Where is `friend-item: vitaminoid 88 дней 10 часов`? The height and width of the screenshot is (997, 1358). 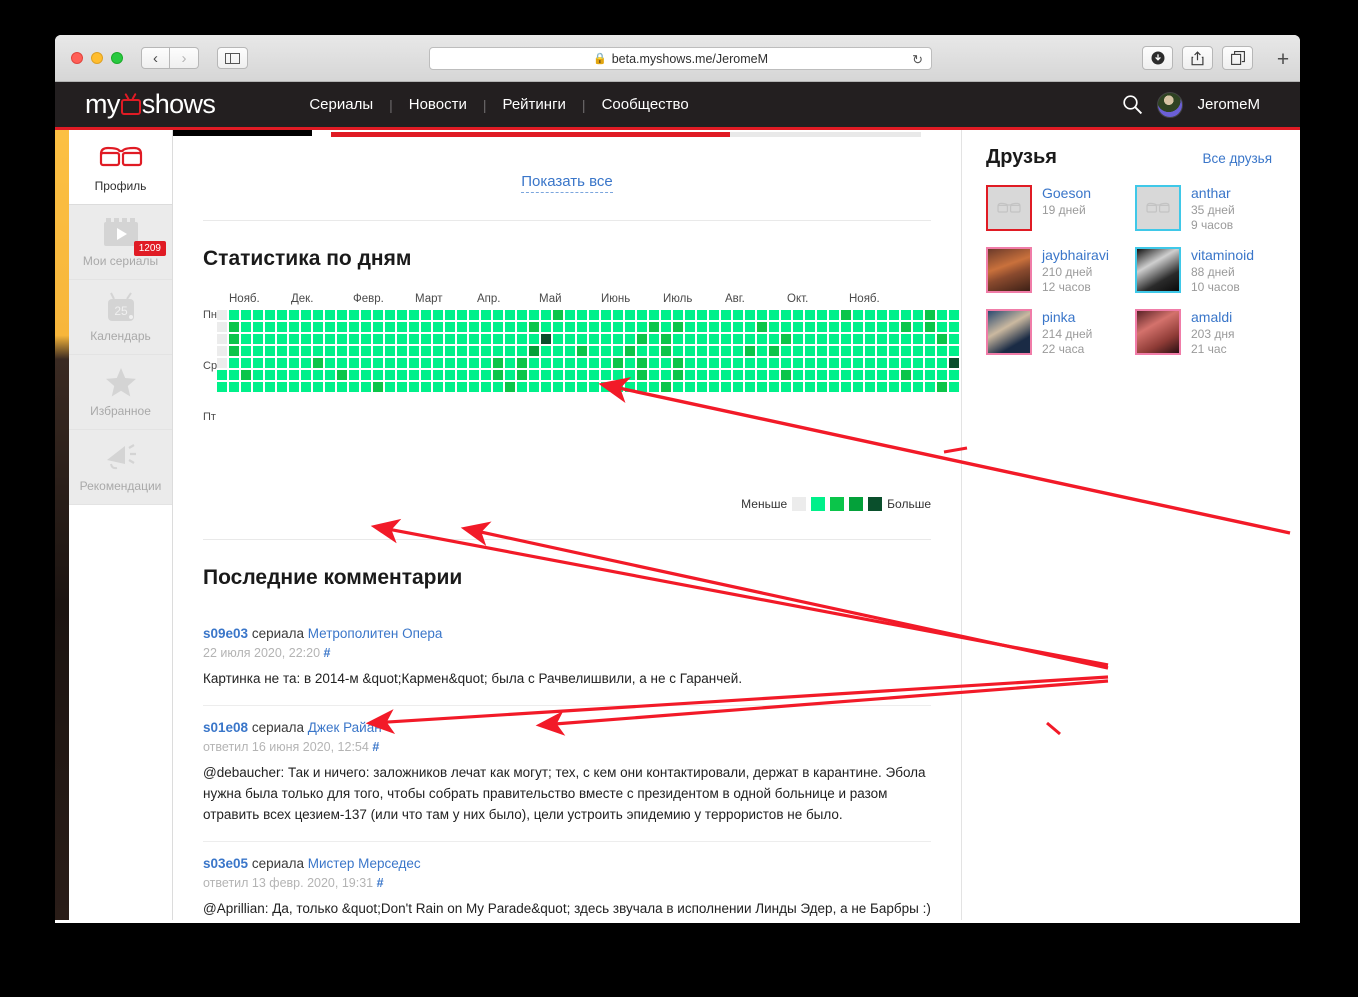 friend-item: vitaminoid 88 дней 10 часов is located at coordinates (1205, 271).